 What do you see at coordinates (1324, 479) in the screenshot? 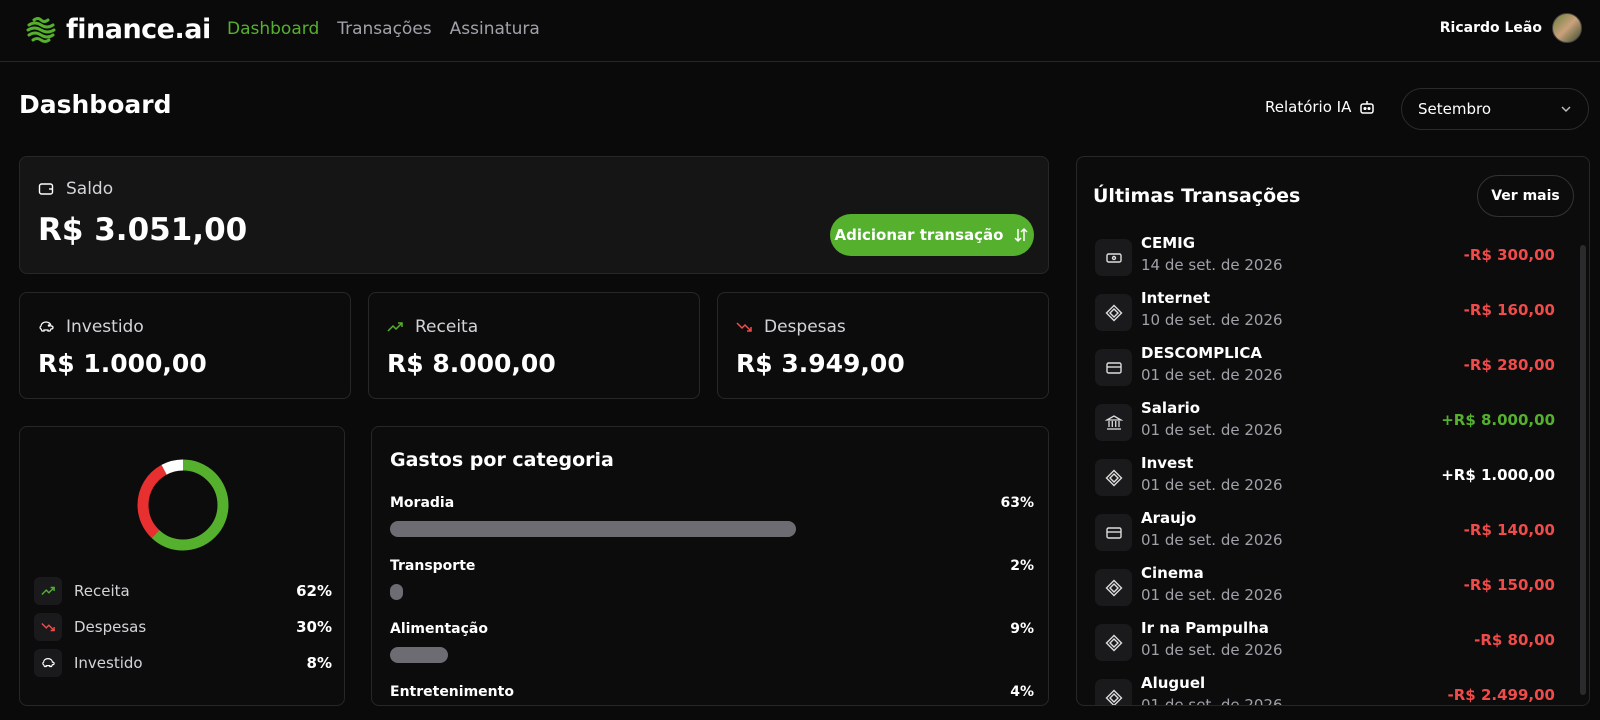
I see `transaction-row: Invest 01 de set. de 2026 +R$ 1.000,00` at bounding box center [1324, 479].